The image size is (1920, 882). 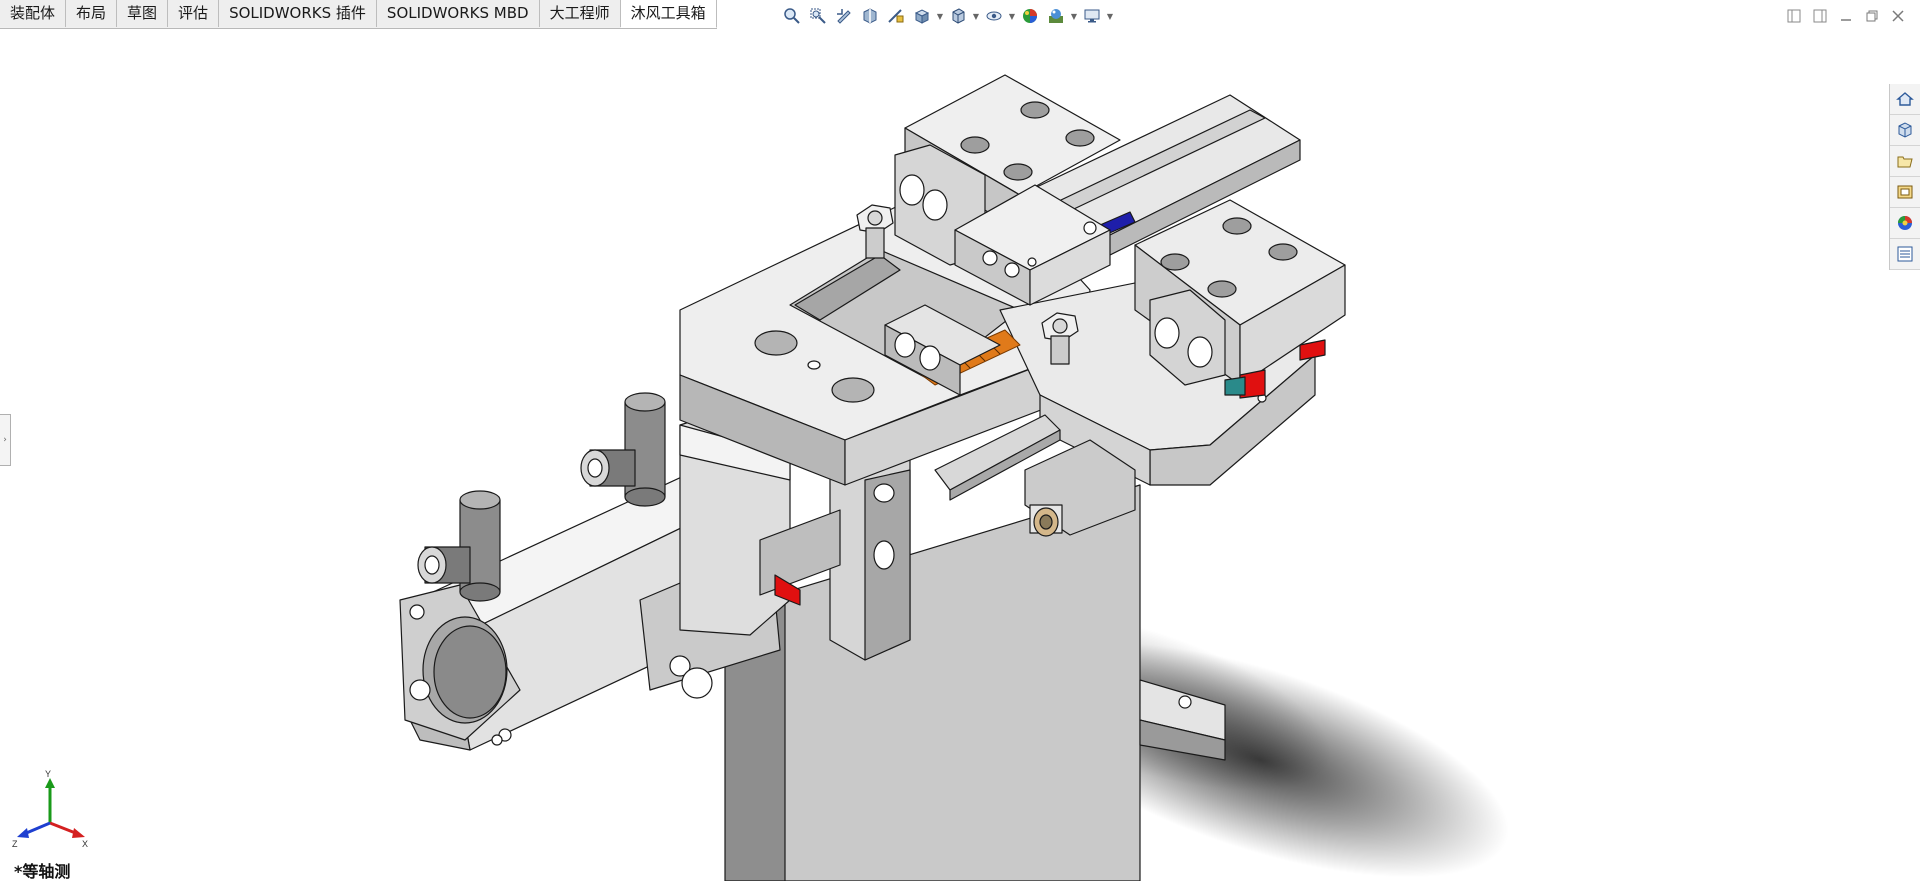 I want to click on pneumatic-fitting-upper, so click(x=623, y=449).